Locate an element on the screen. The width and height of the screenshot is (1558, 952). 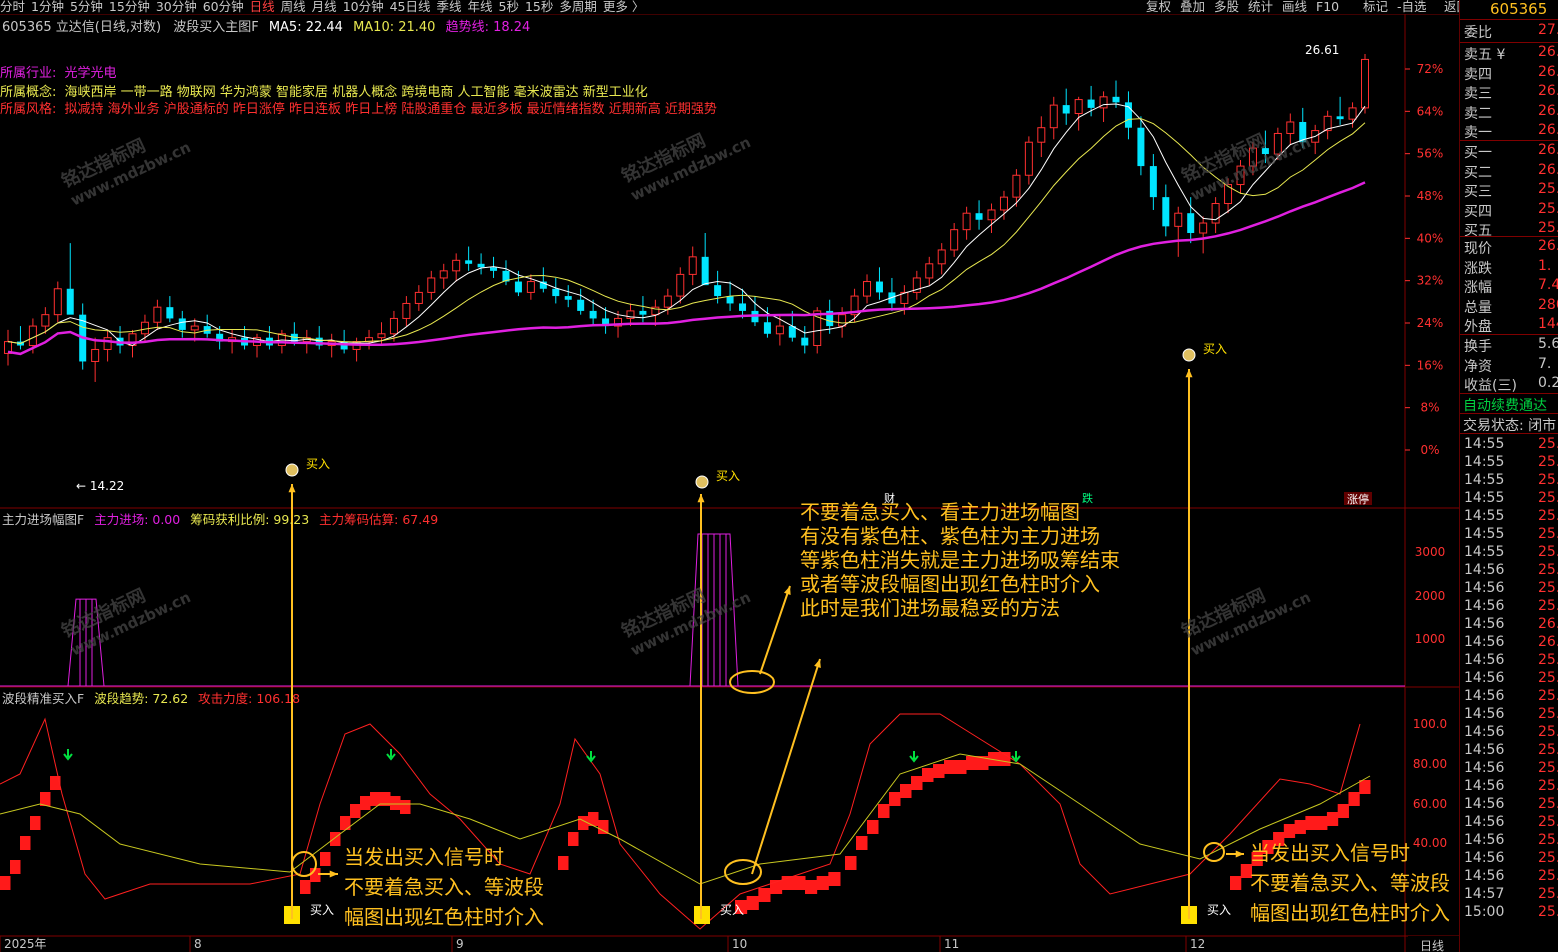
industry-line: 所属行业: 光学光电 is located at coordinates (58, 71).